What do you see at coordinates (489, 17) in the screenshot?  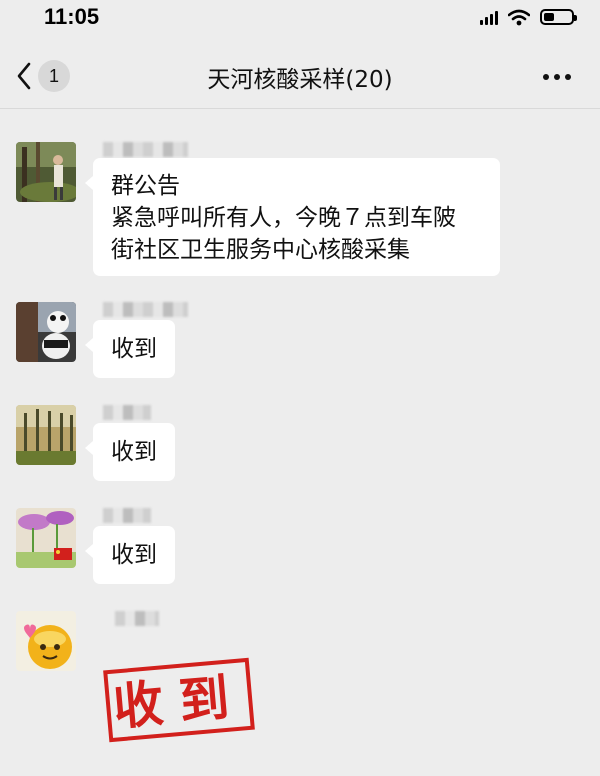 I see `cellular-signal-icon` at bounding box center [489, 17].